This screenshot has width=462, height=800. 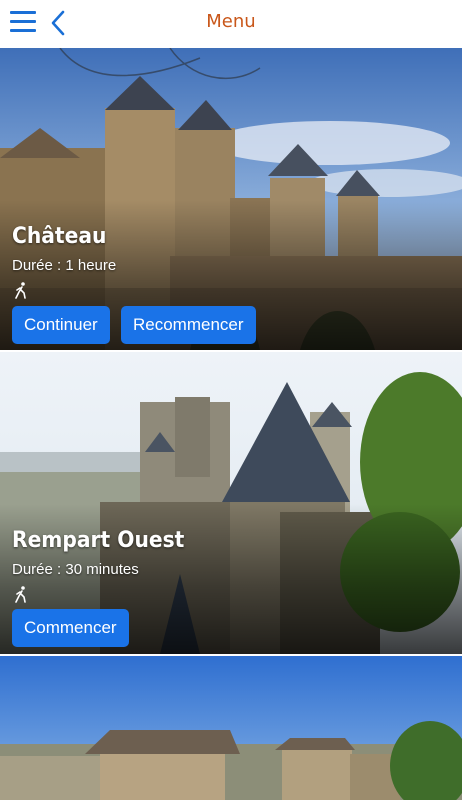 What do you see at coordinates (64, 265) in the screenshot?
I see `card-duration: Durée : 1 heure` at bounding box center [64, 265].